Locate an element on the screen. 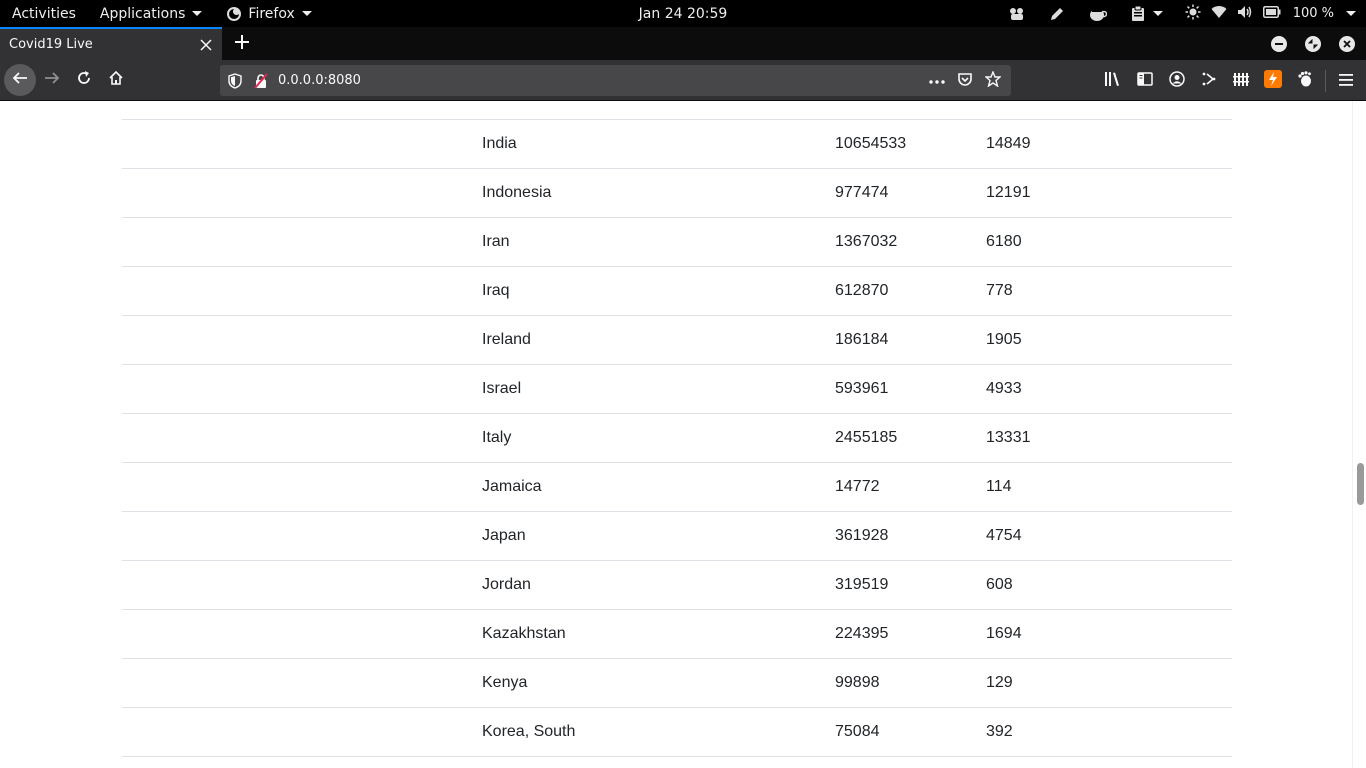 Image resolution: width=1366 pixels, height=768 pixels. fence-icon is located at coordinates (1241, 81).